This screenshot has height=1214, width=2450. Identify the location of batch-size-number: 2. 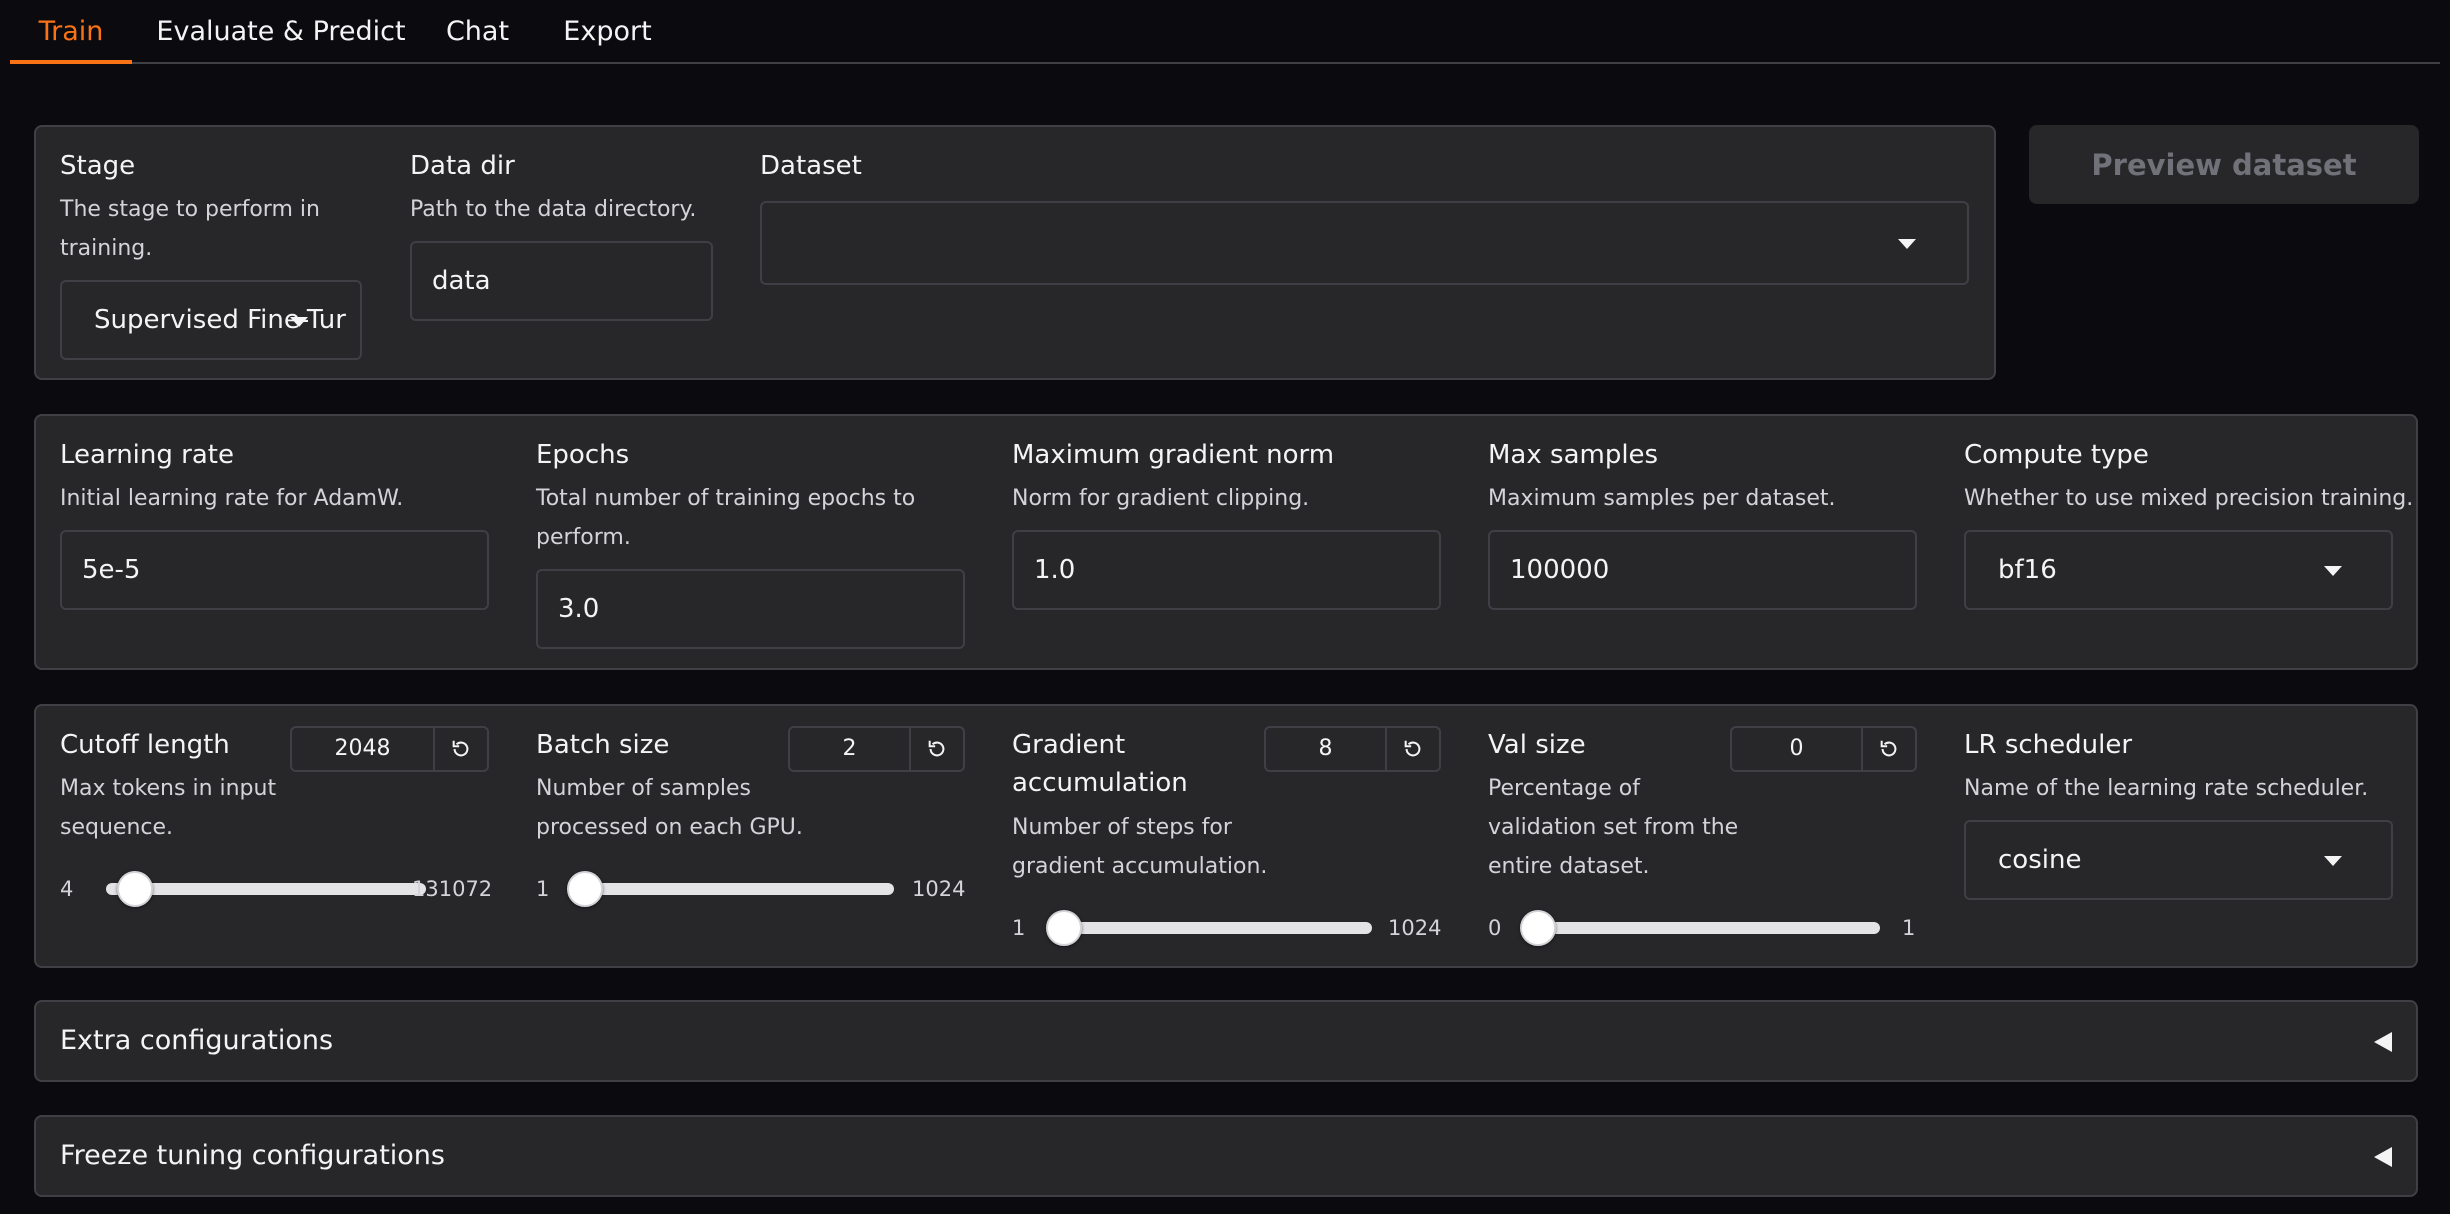
(876, 749).